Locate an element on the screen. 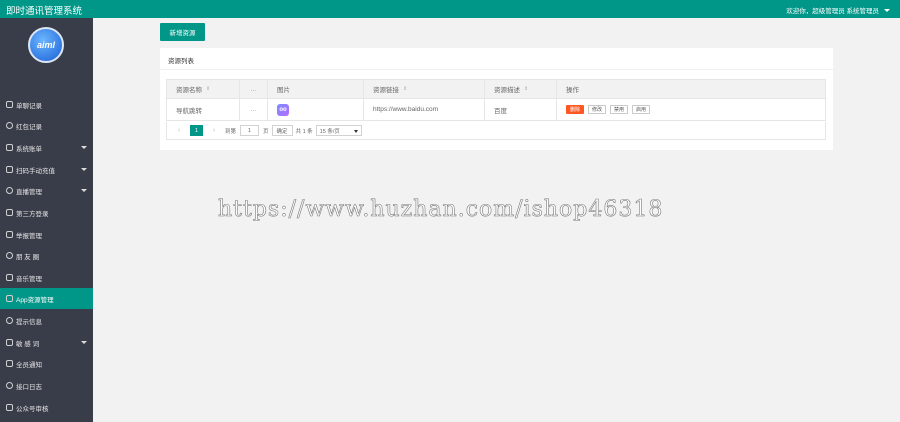 This screenshot has width=900, height=422. sidebar-item-15: 公众号审核 is located at coordinates (46, 407).